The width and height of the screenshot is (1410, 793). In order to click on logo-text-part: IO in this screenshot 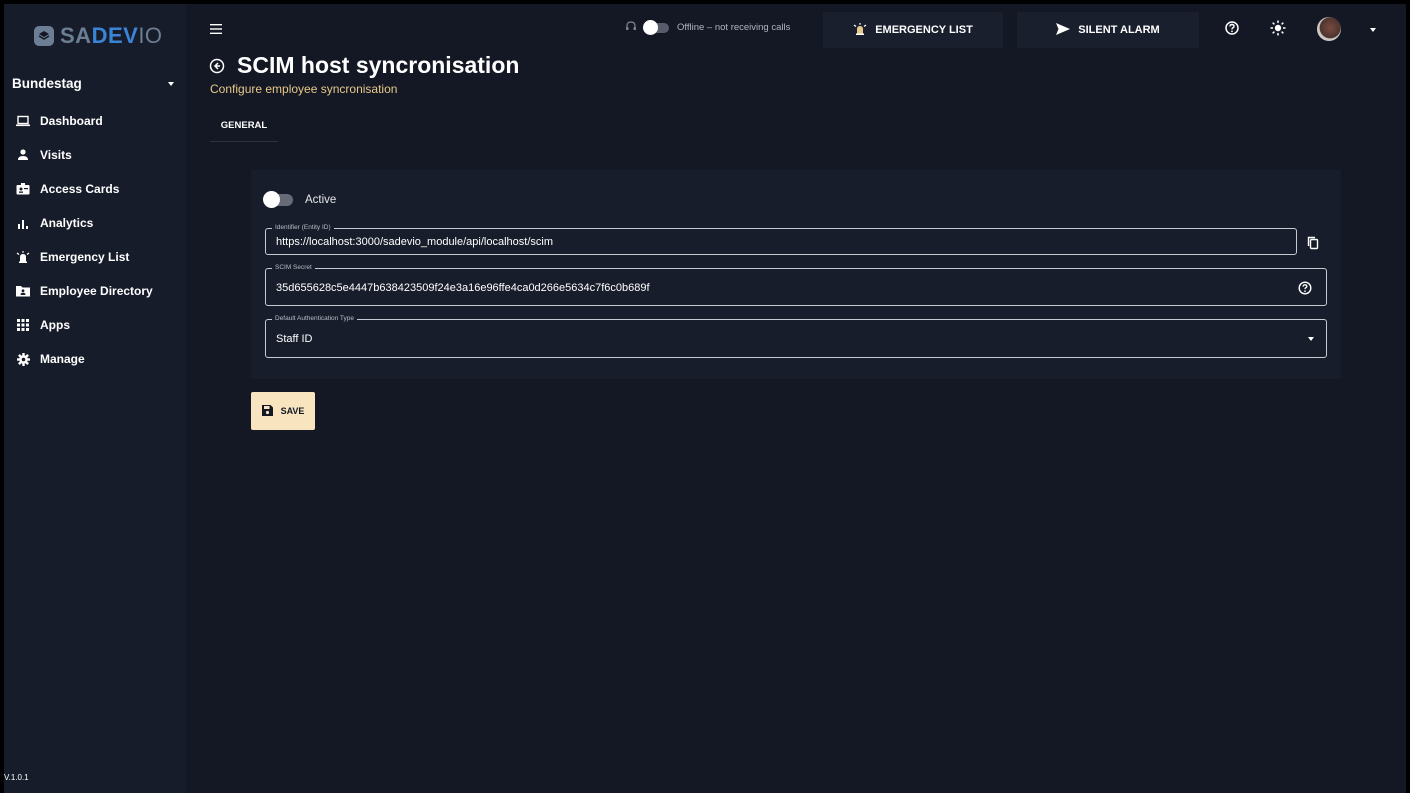, I will do `click(150, 35)`.